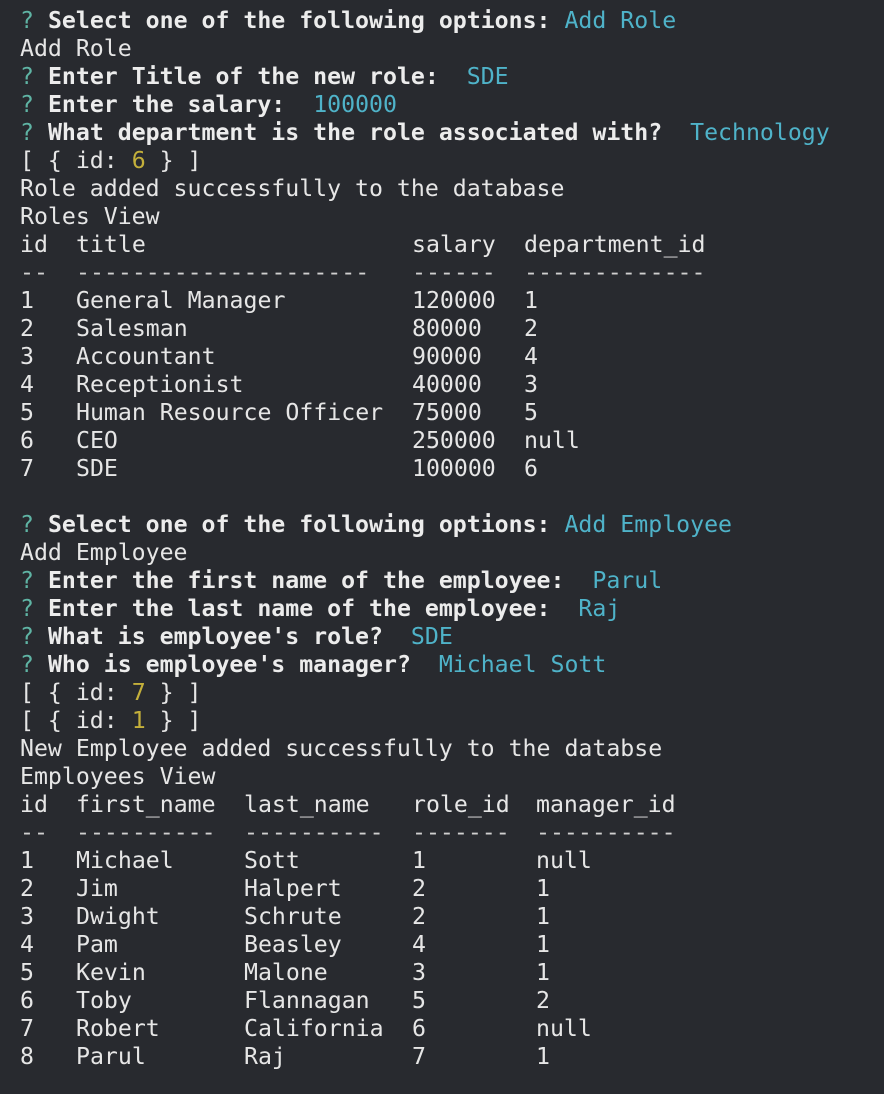 This screenshot has height=1094, width=884. I want to click on table-cell: 100000, so click(454, 468).